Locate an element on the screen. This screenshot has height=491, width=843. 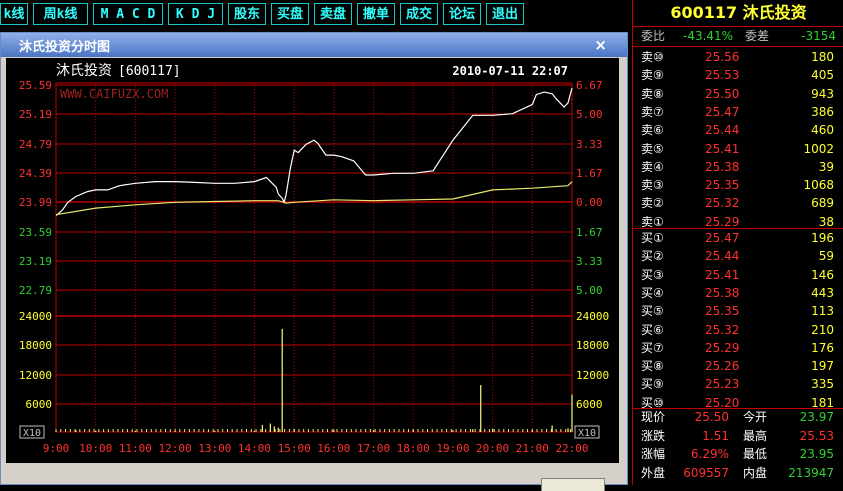
price-tick-left: 23.99 is located at coordinates (35, 202).